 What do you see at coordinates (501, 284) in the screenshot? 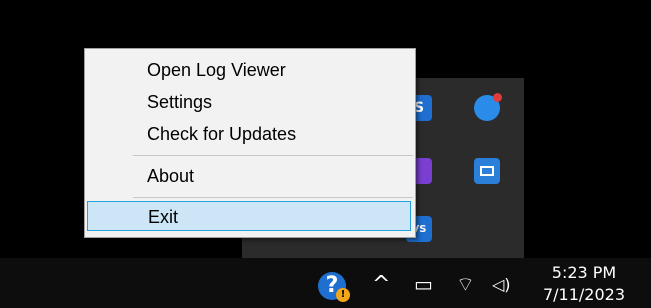
I see `volume-icon: ◁)` at bounding box center [501, 284].